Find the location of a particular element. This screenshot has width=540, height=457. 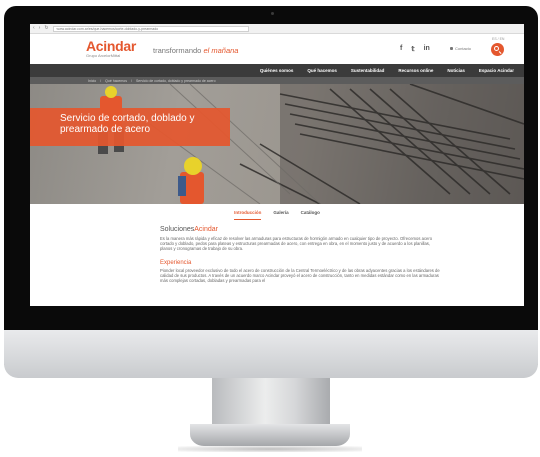

nav-item-recursos-online: Recursos online is located at coordinates (415, 70).